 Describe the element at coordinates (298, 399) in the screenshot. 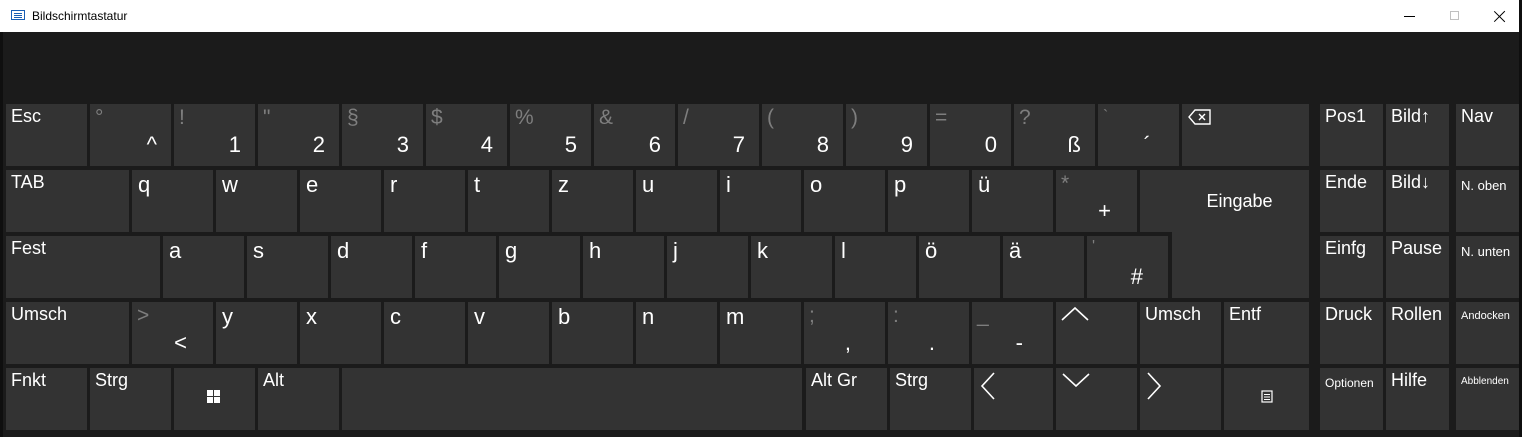

I see `key-alt: Alt` at that location.